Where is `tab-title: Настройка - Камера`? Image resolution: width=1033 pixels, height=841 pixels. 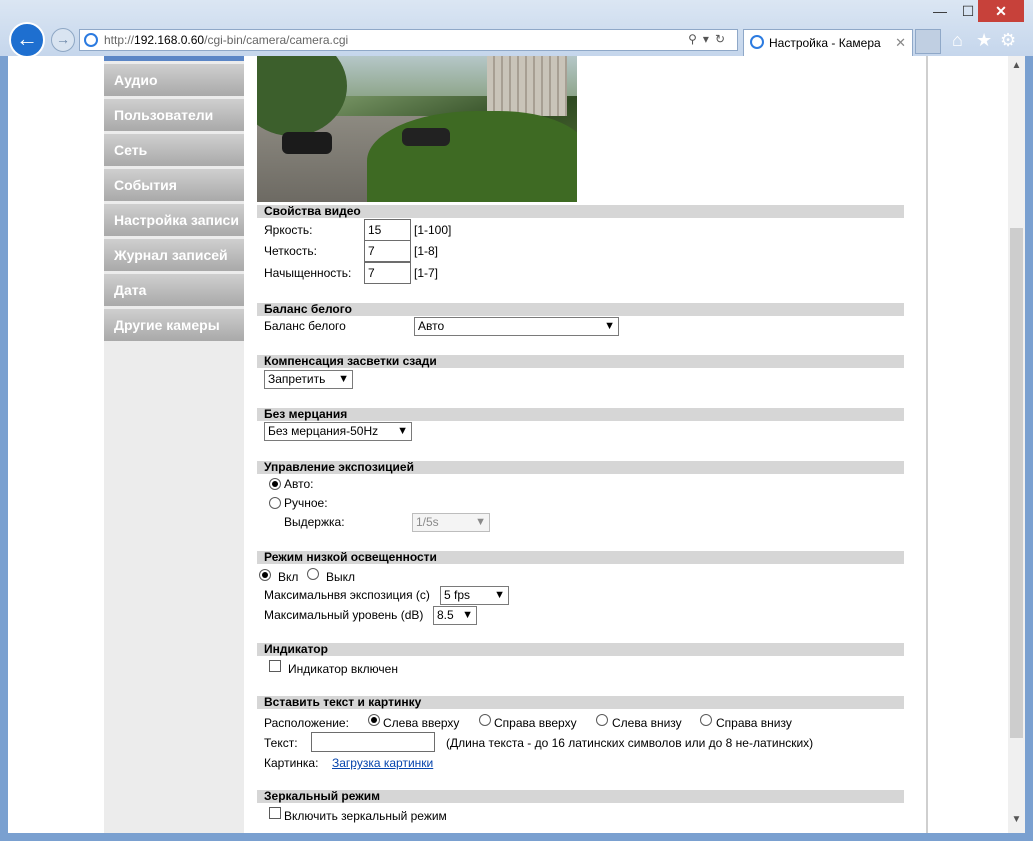
tab-title: Настройка - Камера is located at coordinates (825, 43).